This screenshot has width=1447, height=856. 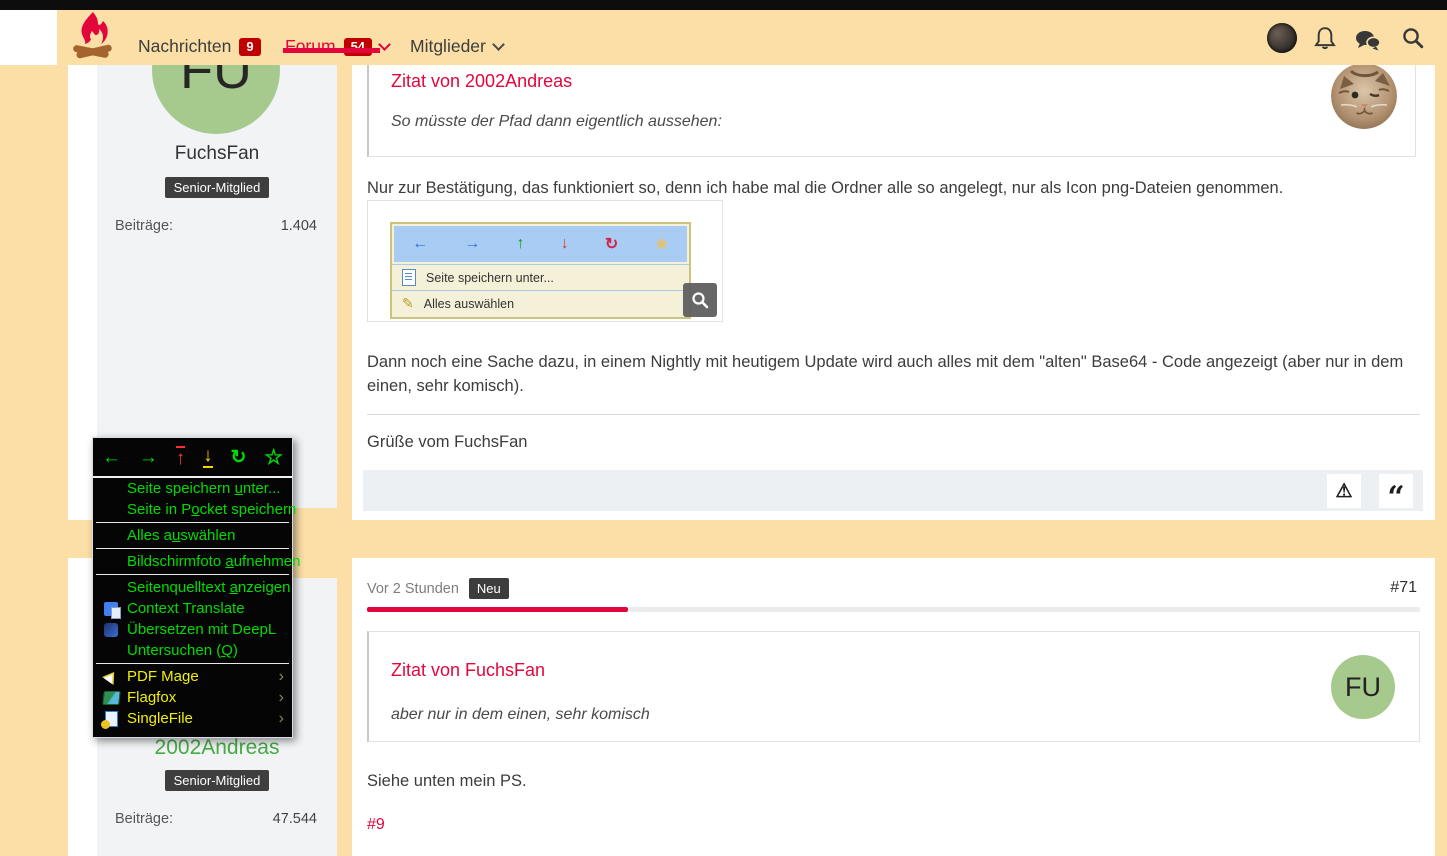 What do you see at coordinates (447, 781) in the screenshot?
I see `post2-paragraph-1: Siehe unten mein PS.` at bounding box center [447, 781].